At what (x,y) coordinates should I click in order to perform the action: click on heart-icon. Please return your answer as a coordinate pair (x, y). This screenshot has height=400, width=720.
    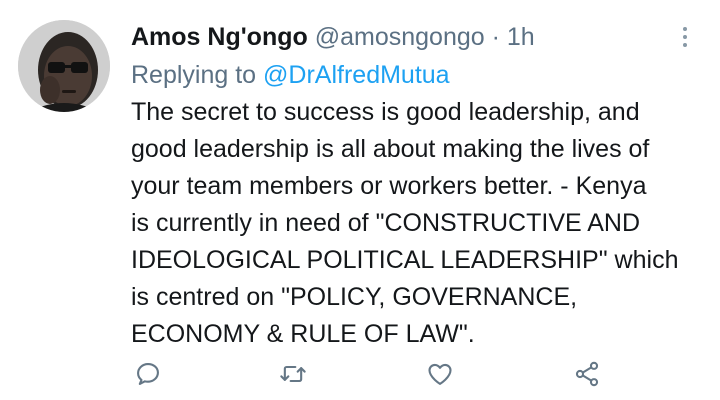
    Looking at the image, I should click on (440, 374).